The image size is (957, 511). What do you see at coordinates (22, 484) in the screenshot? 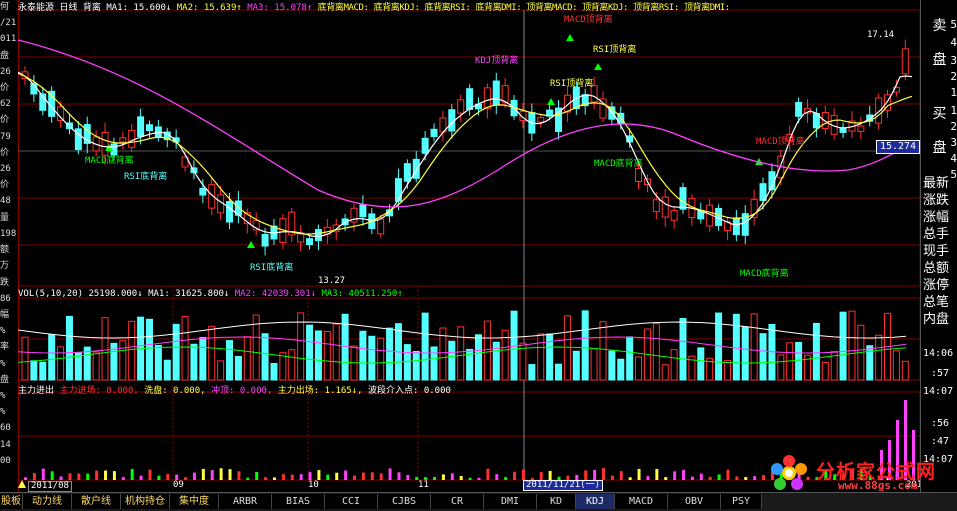
I see `scroll-left-icon` at bounding box center [22, 484].